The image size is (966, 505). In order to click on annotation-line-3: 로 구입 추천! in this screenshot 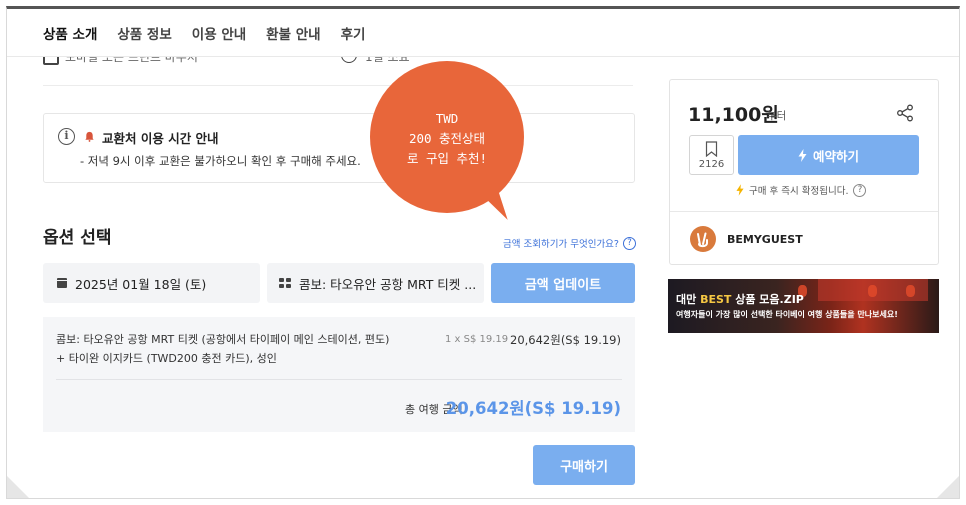, I will do `click(447, 158)`.